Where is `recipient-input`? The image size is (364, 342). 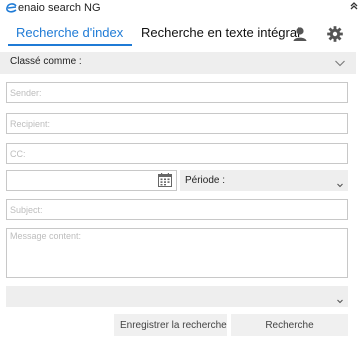 recipient-input is located at coordinates (177, 124).